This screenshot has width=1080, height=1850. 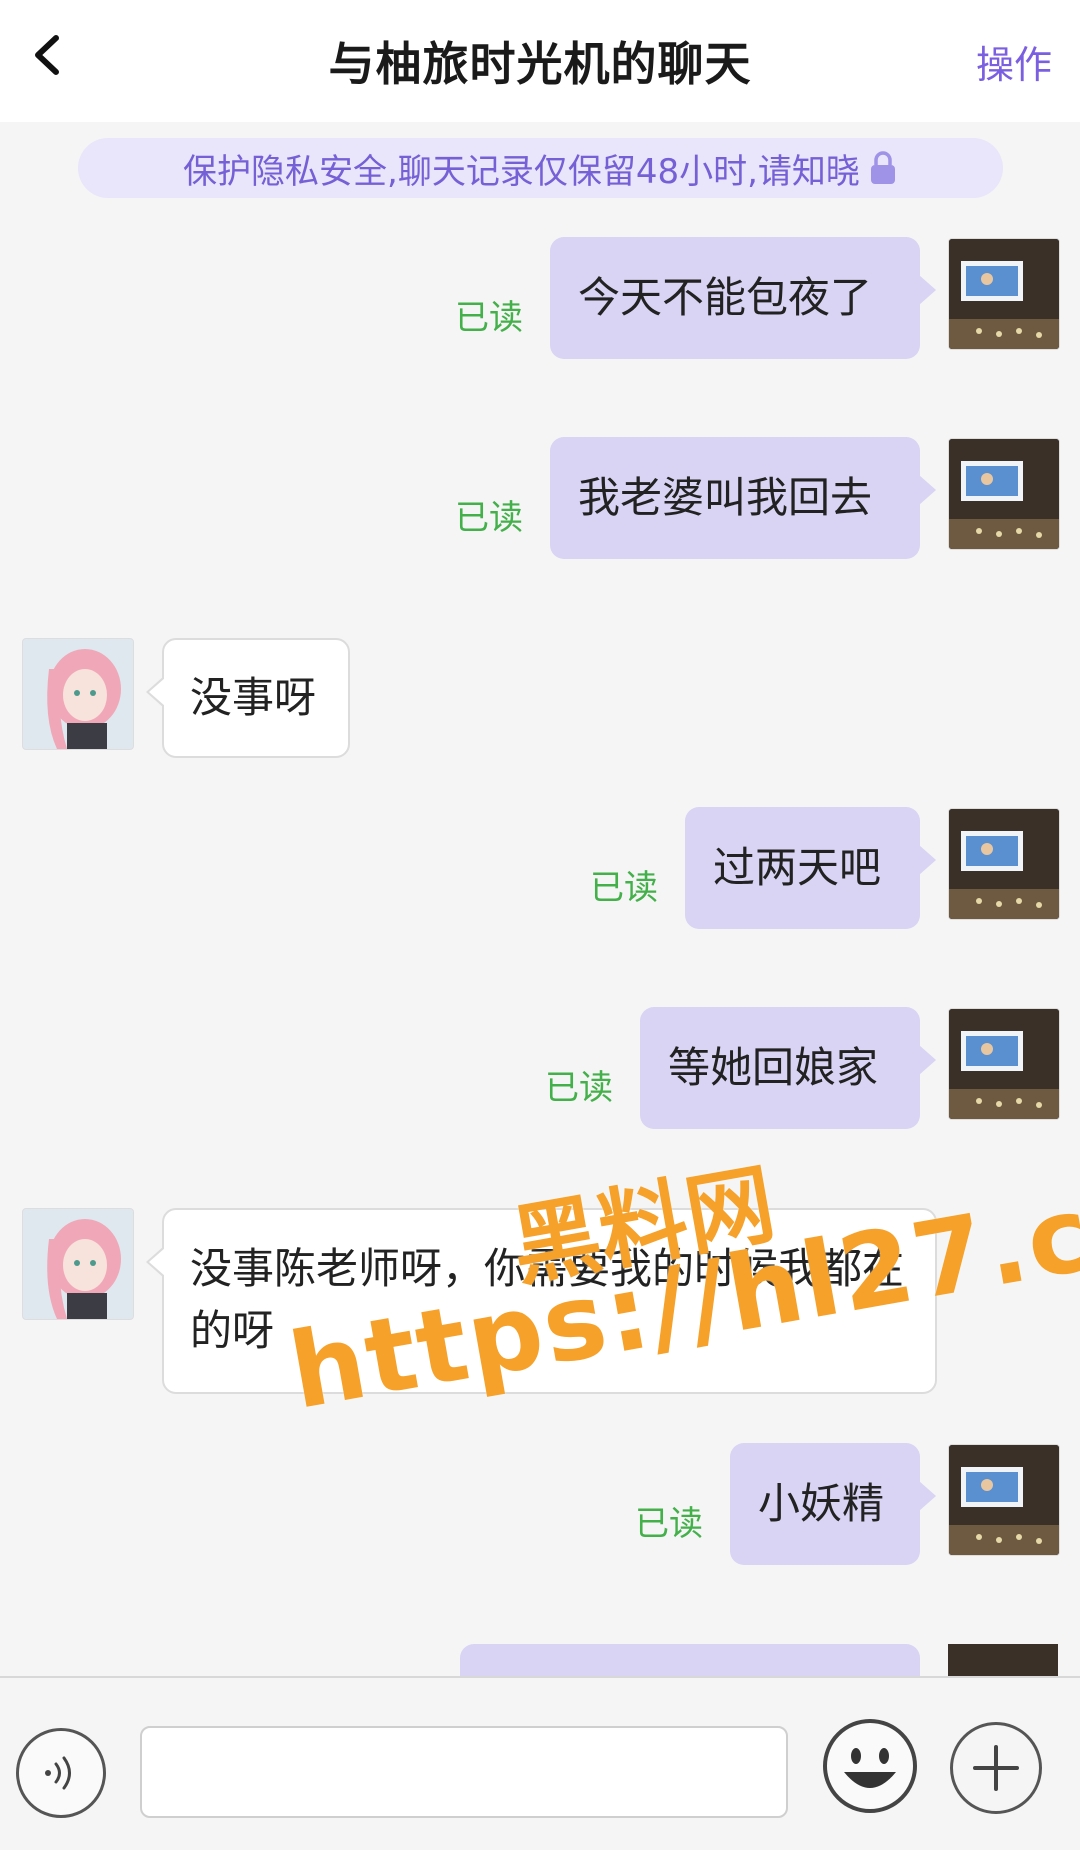 I want to click on message-text: 小妖精, so click(x=821, y=1503).